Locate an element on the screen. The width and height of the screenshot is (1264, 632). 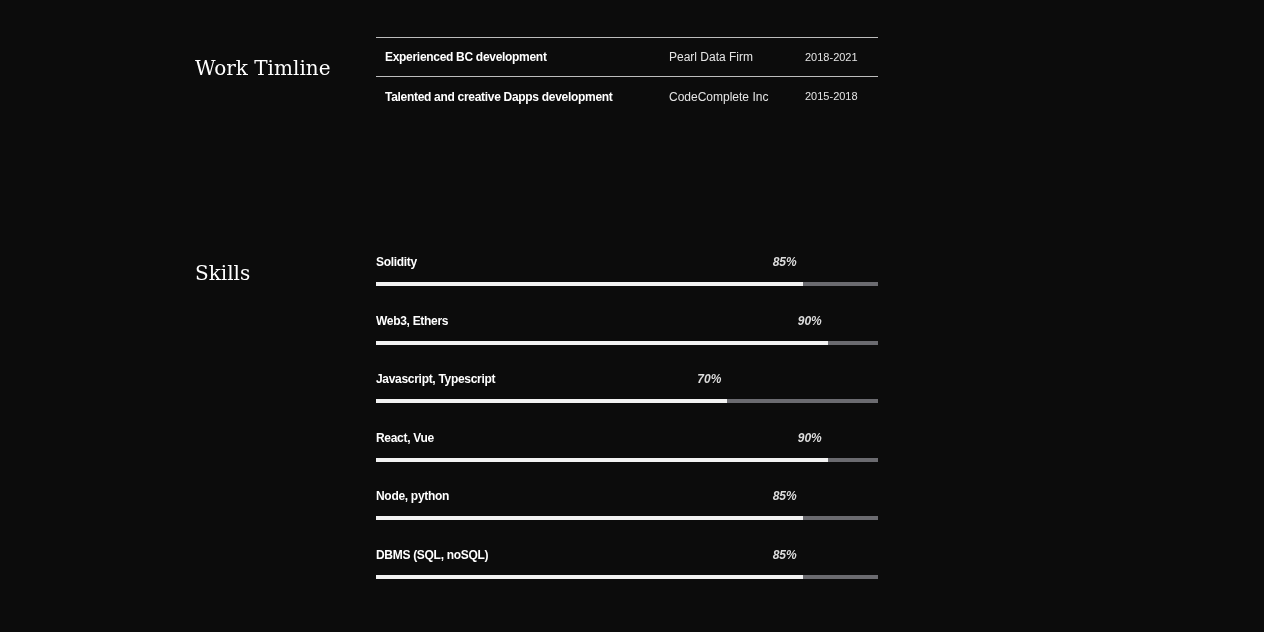
percent-label: 70% is located at coordinates (710, 380).